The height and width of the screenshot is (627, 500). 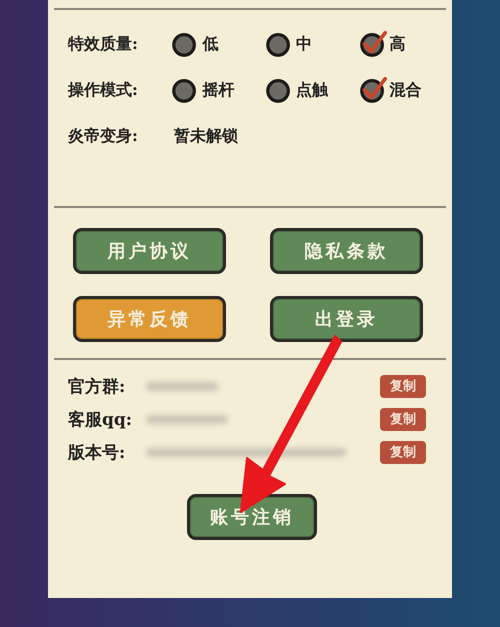 What do you see at coordinates (101, 419) in the screenshot?
I see `info-label: 客服qq:` at bounding box center [101, 419].